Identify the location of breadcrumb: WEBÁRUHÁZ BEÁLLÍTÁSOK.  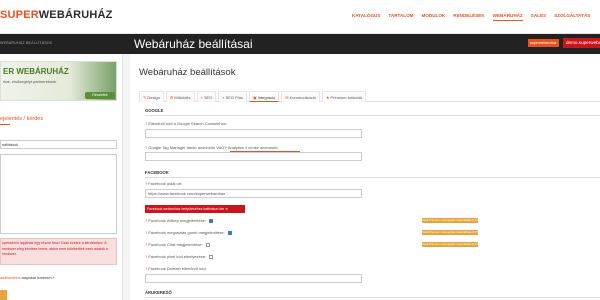
(26, 43).